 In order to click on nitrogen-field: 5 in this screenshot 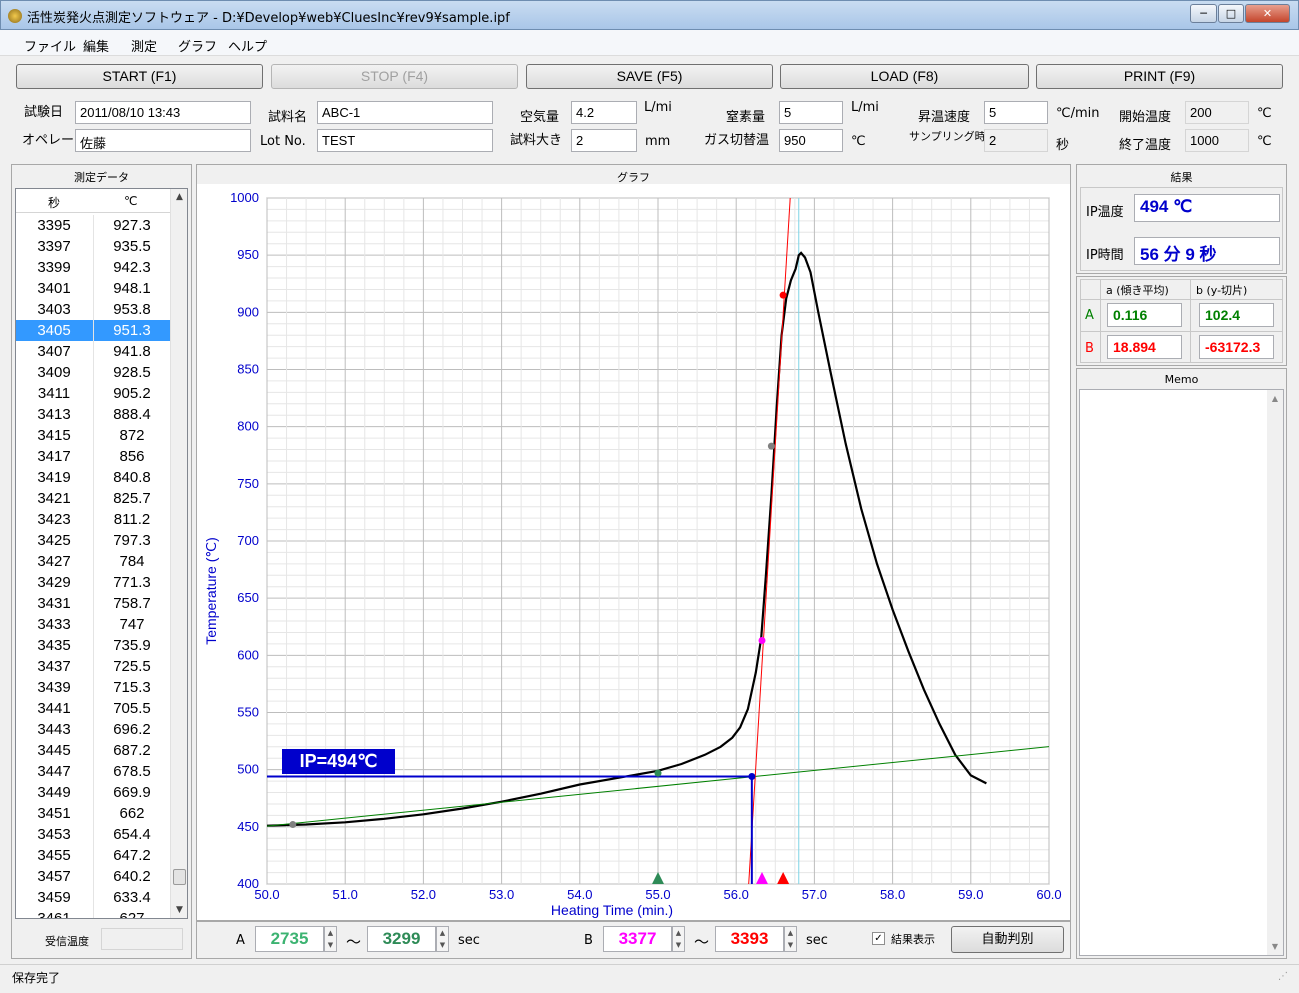, I will do `click(811, 112)`.